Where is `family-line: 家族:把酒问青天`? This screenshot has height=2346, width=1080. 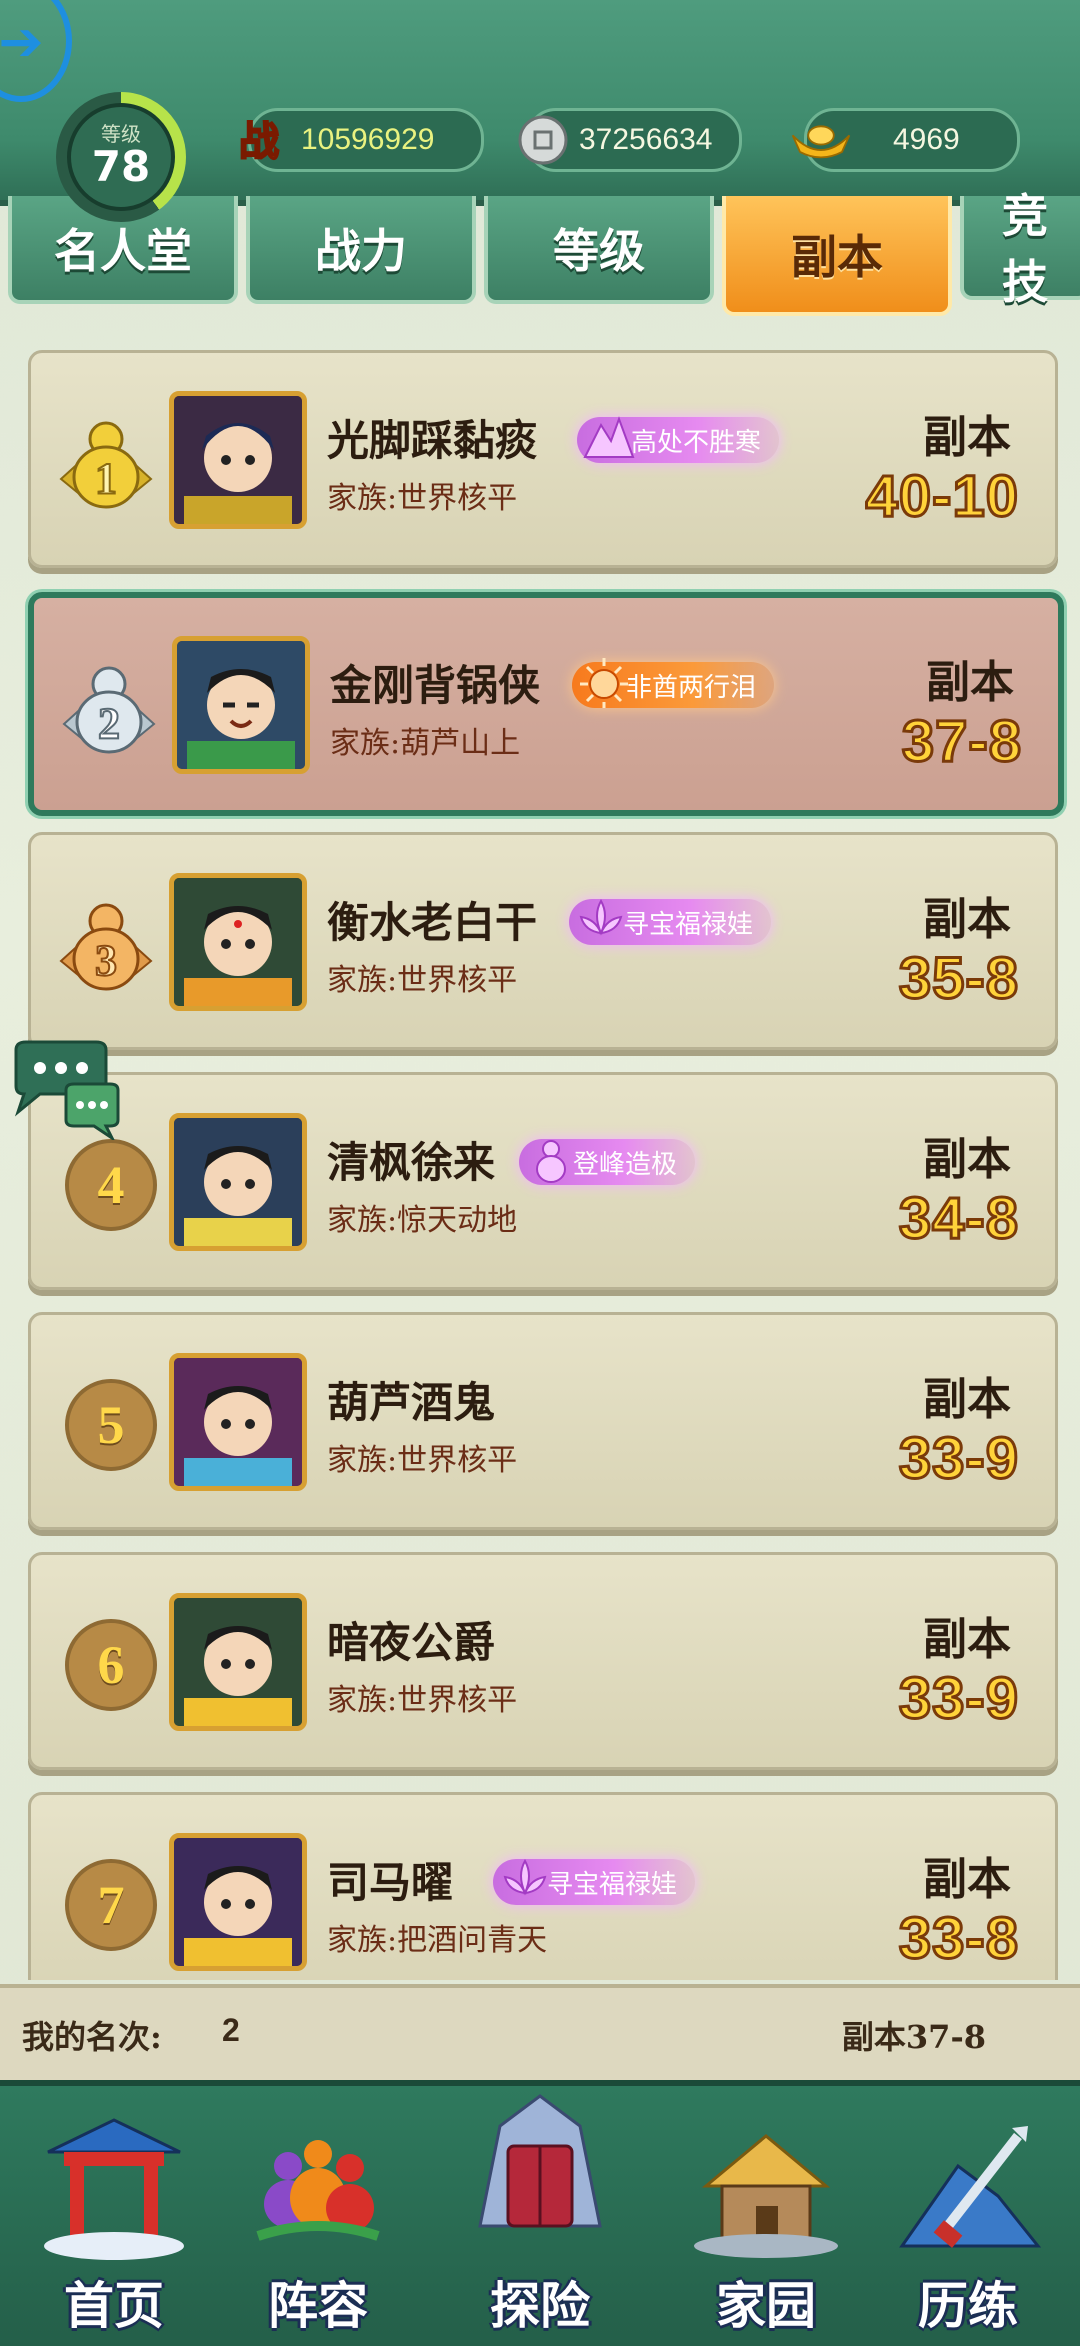
family-line: 家族:把酒问青天 is located at coordinates (437, 1940).